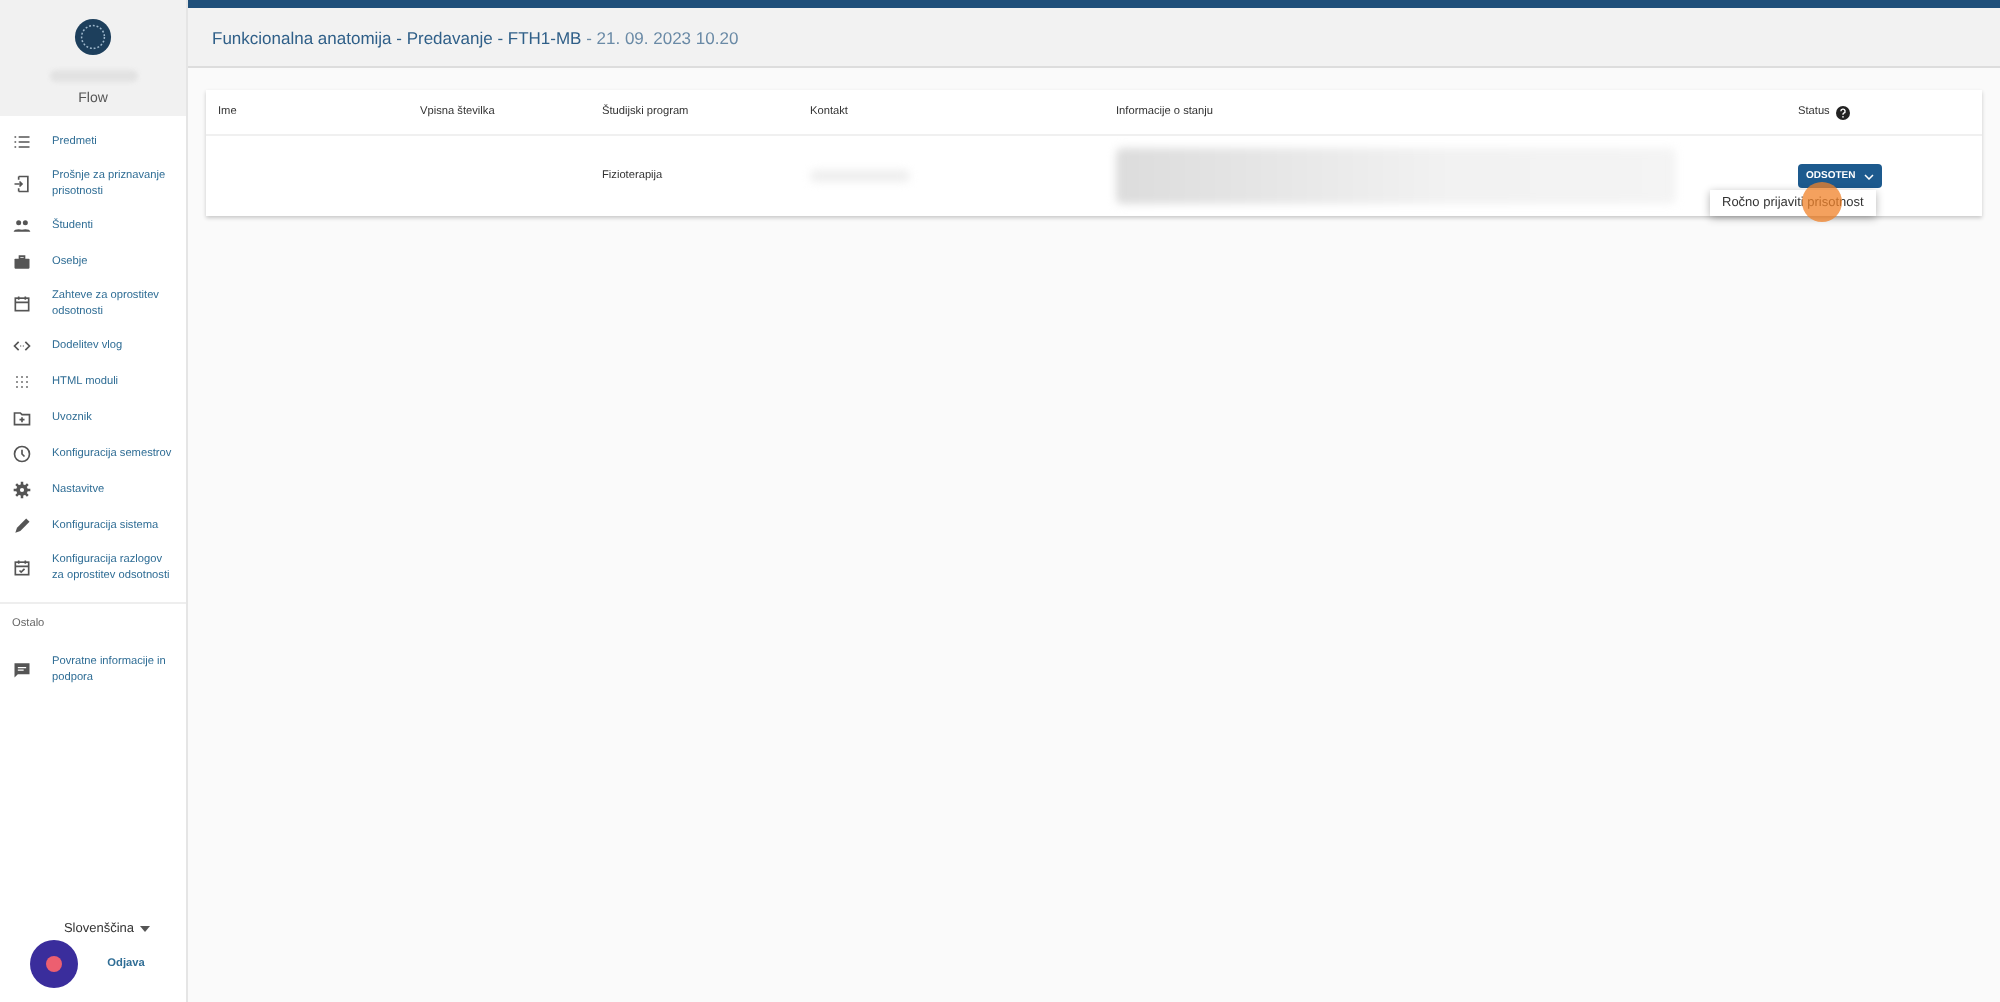 Image resolution: width=2000 pixels, height=1002 pixels. Describe the element at coordinates (93, 37) in the screenshot. I see `logo-icon` at that location.